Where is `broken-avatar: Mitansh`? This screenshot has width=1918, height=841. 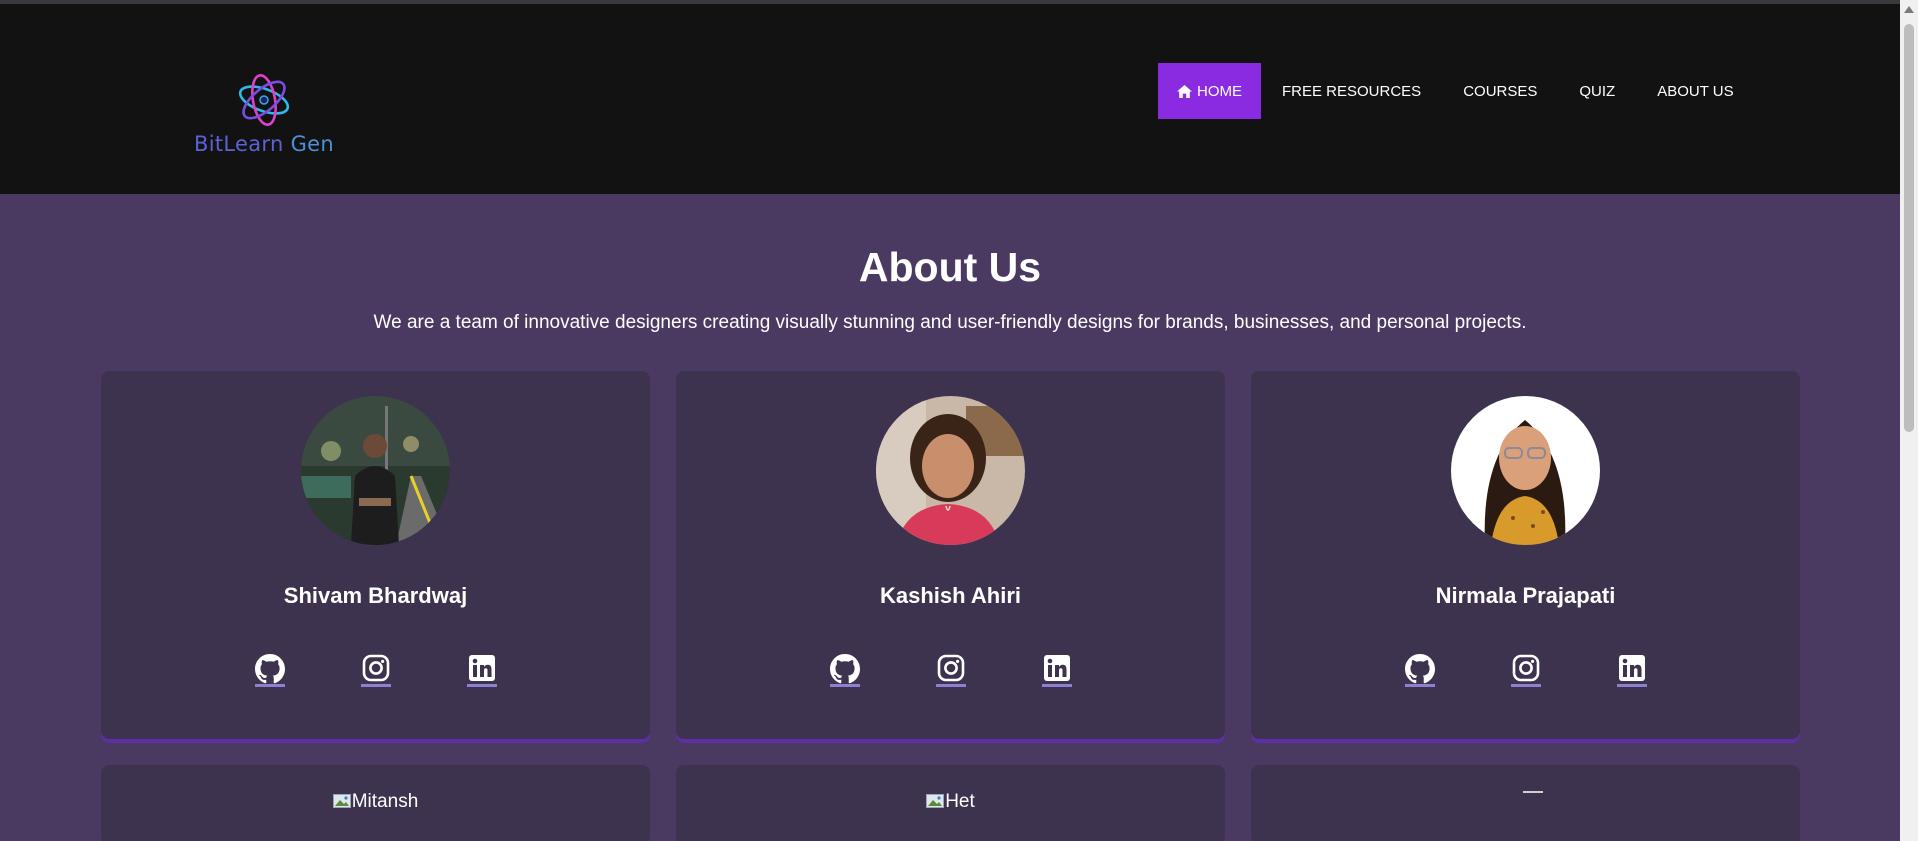 broken-avatar: Mitansh is located at coordinates (375, 802).